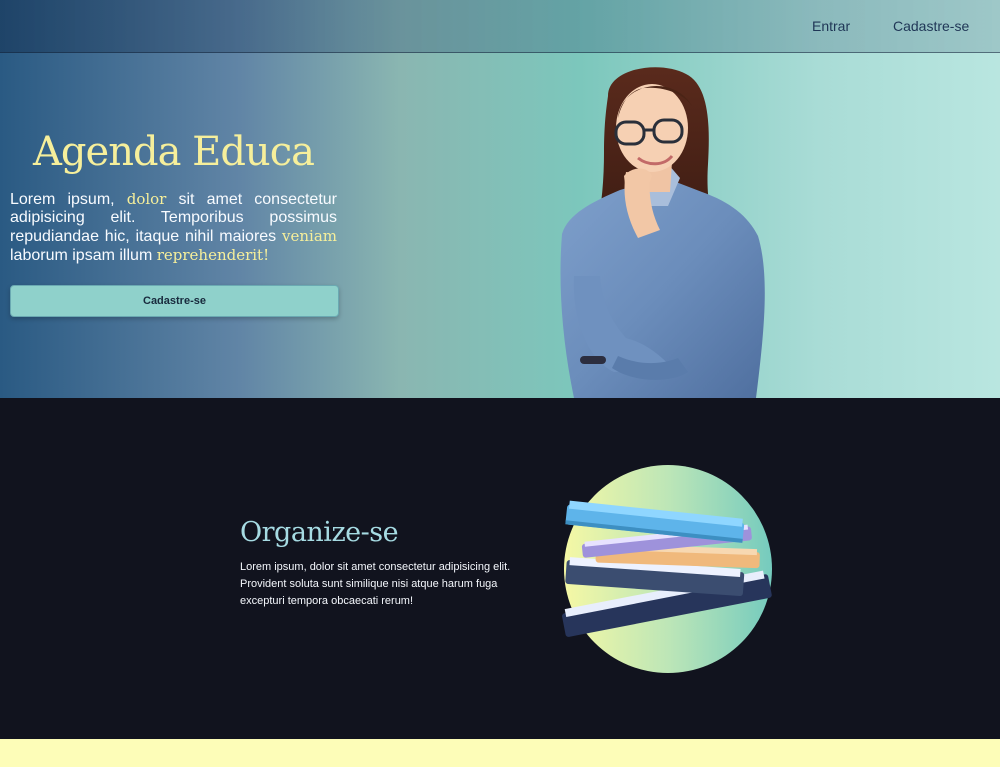  Describe the element at coordinates (83, 255) in the screenshot. I see `hero-text-part-3: laborum ipsam illum` at that location.